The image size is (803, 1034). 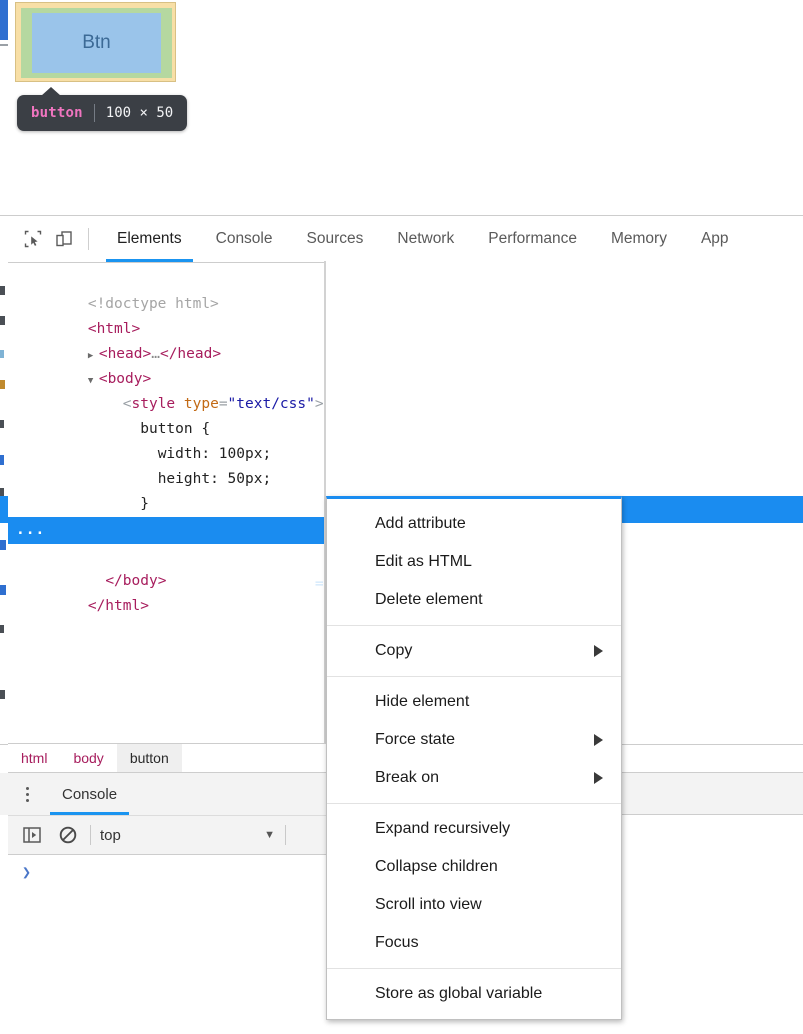 I want to click on menu-item-label: Focus, so click(x=397, y=942).